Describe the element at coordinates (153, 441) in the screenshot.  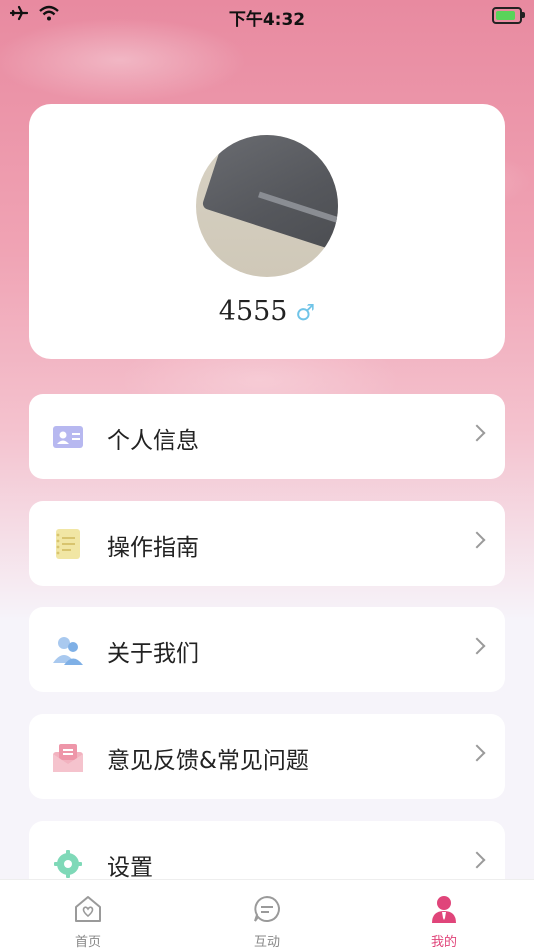
I see `menu-label: 个人信息` at that location.